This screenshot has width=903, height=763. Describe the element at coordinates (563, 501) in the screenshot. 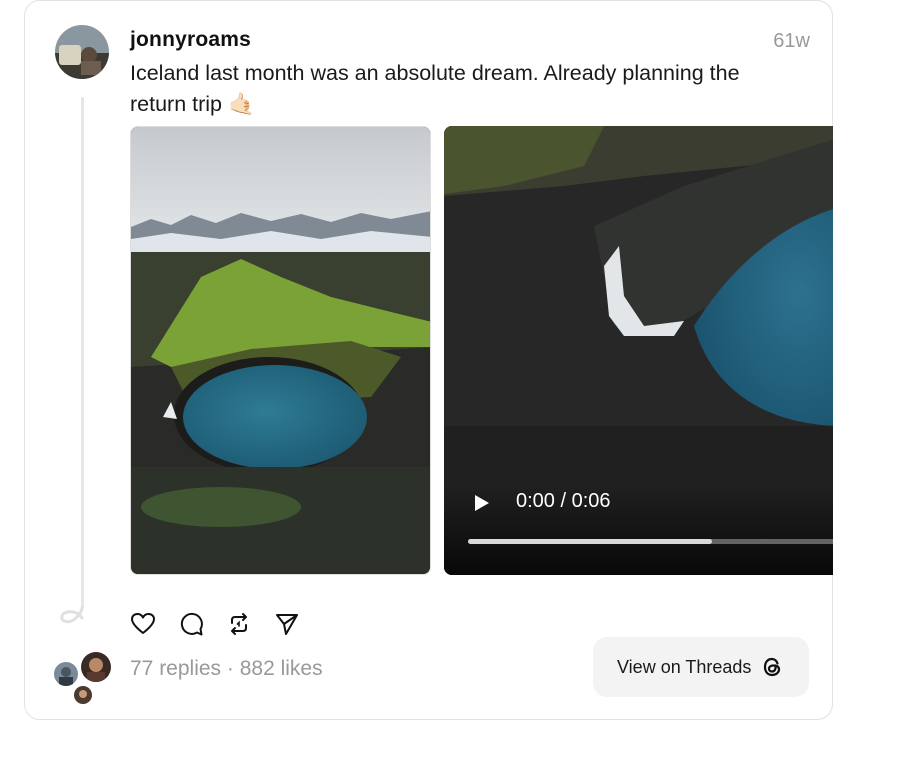

I see `video-time: 0:00 / 0:06` at that location.